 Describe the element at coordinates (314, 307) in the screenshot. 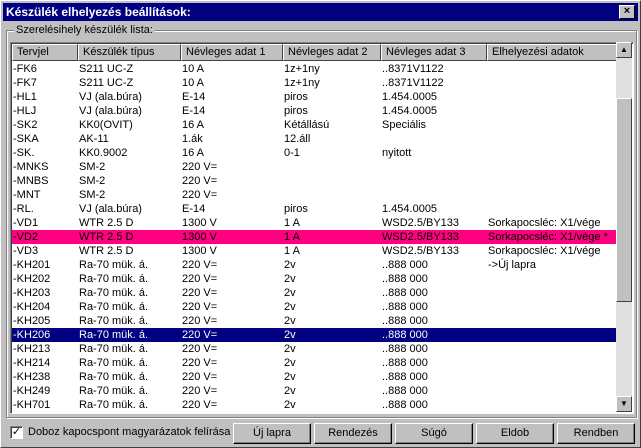

I see `table-row: -KH204 Ra-70 mük. á. 220 V= 2v ..888 000` at that location.